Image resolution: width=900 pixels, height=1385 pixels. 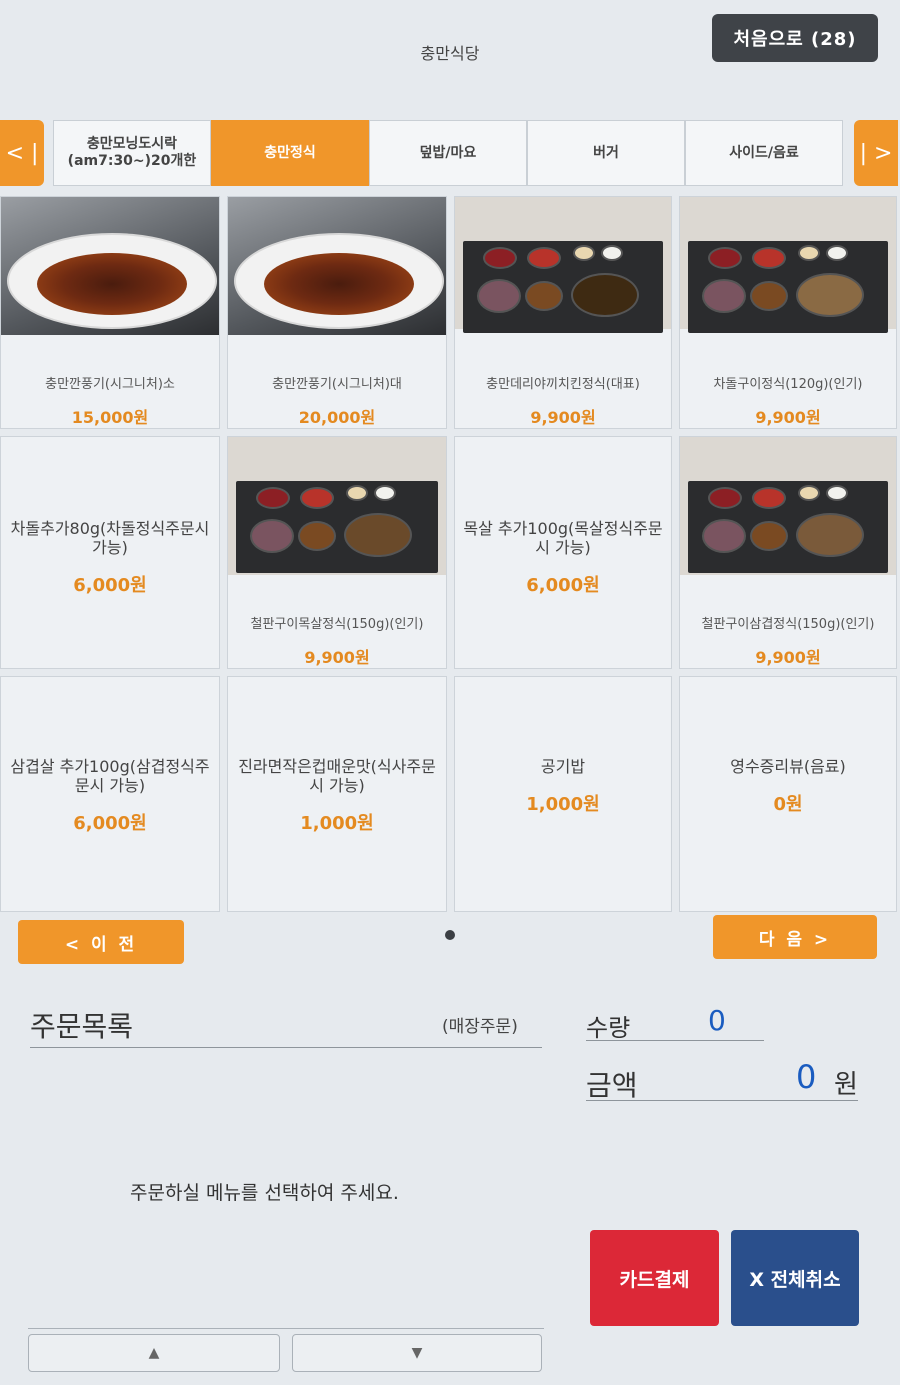 I want to click on cancel-all-button: X 전체취소, so click(x=795, y=1278).